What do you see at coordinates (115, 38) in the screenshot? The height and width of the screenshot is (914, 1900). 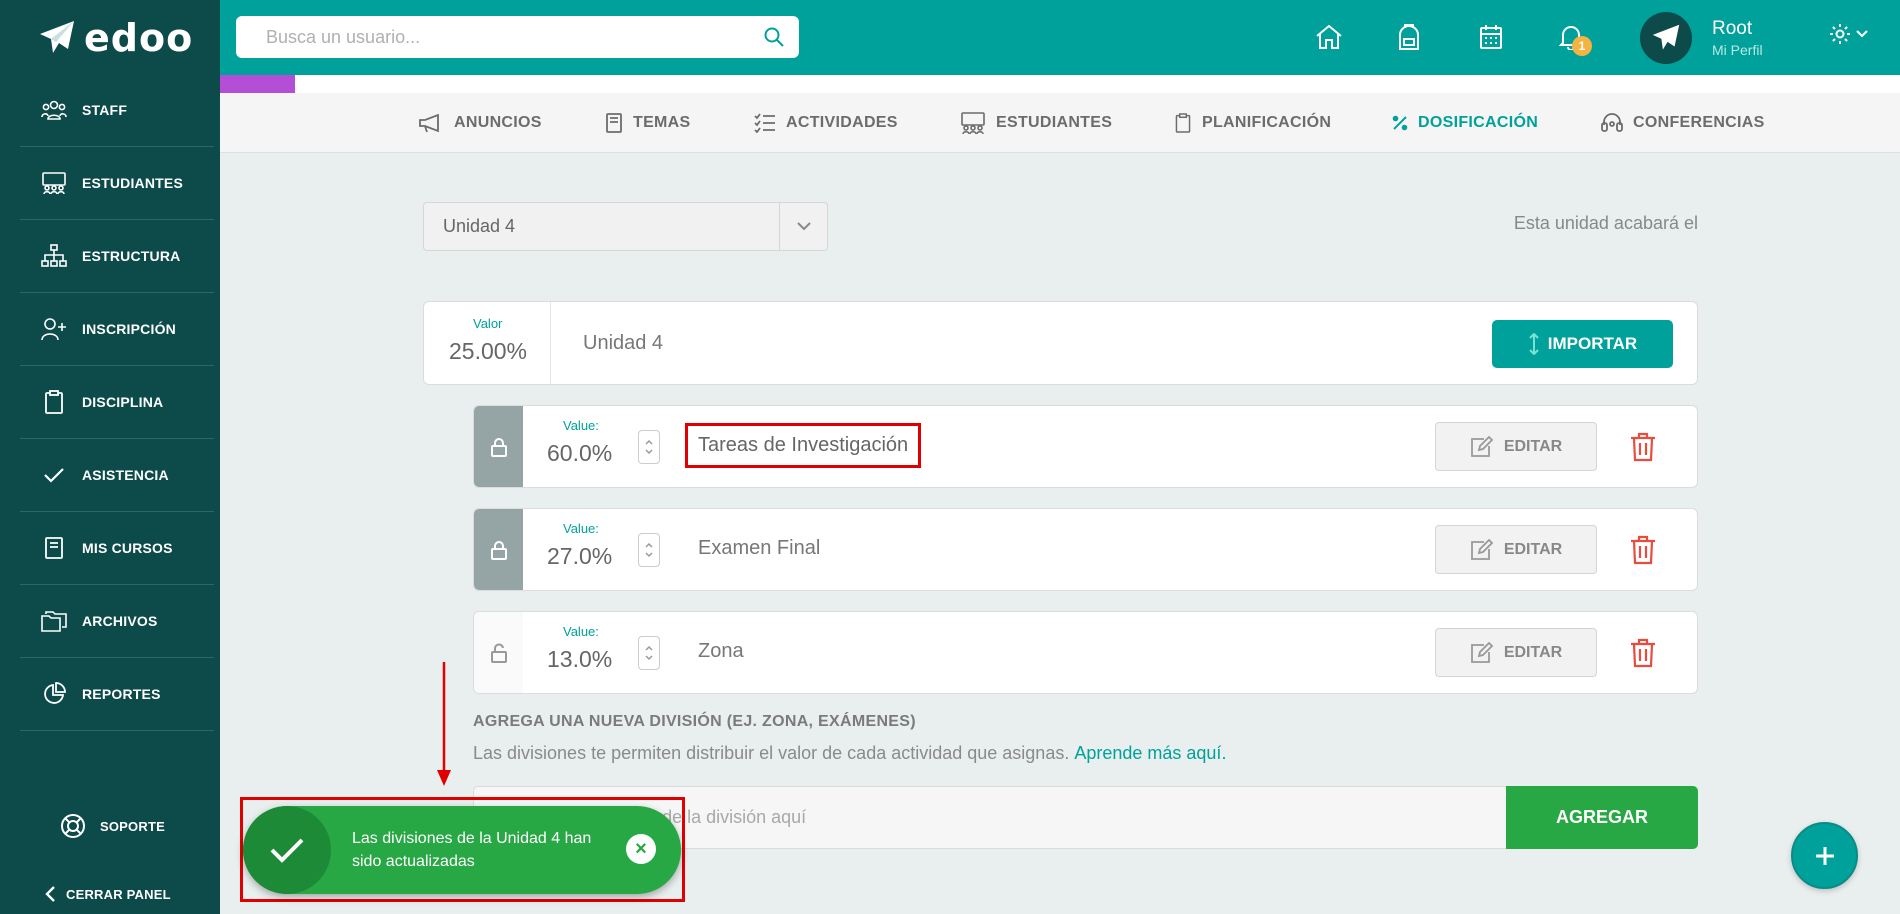 I see `logo: edoo` at bounding box center [115, 38].